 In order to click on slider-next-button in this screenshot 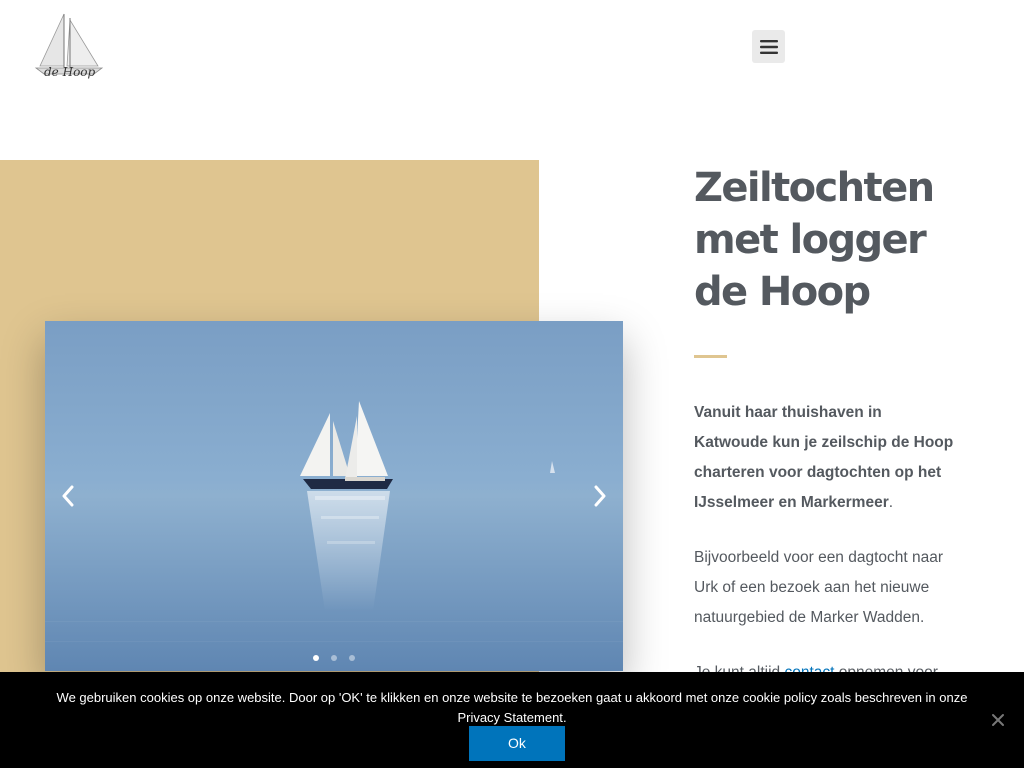, I will do `click(600, 496)`.